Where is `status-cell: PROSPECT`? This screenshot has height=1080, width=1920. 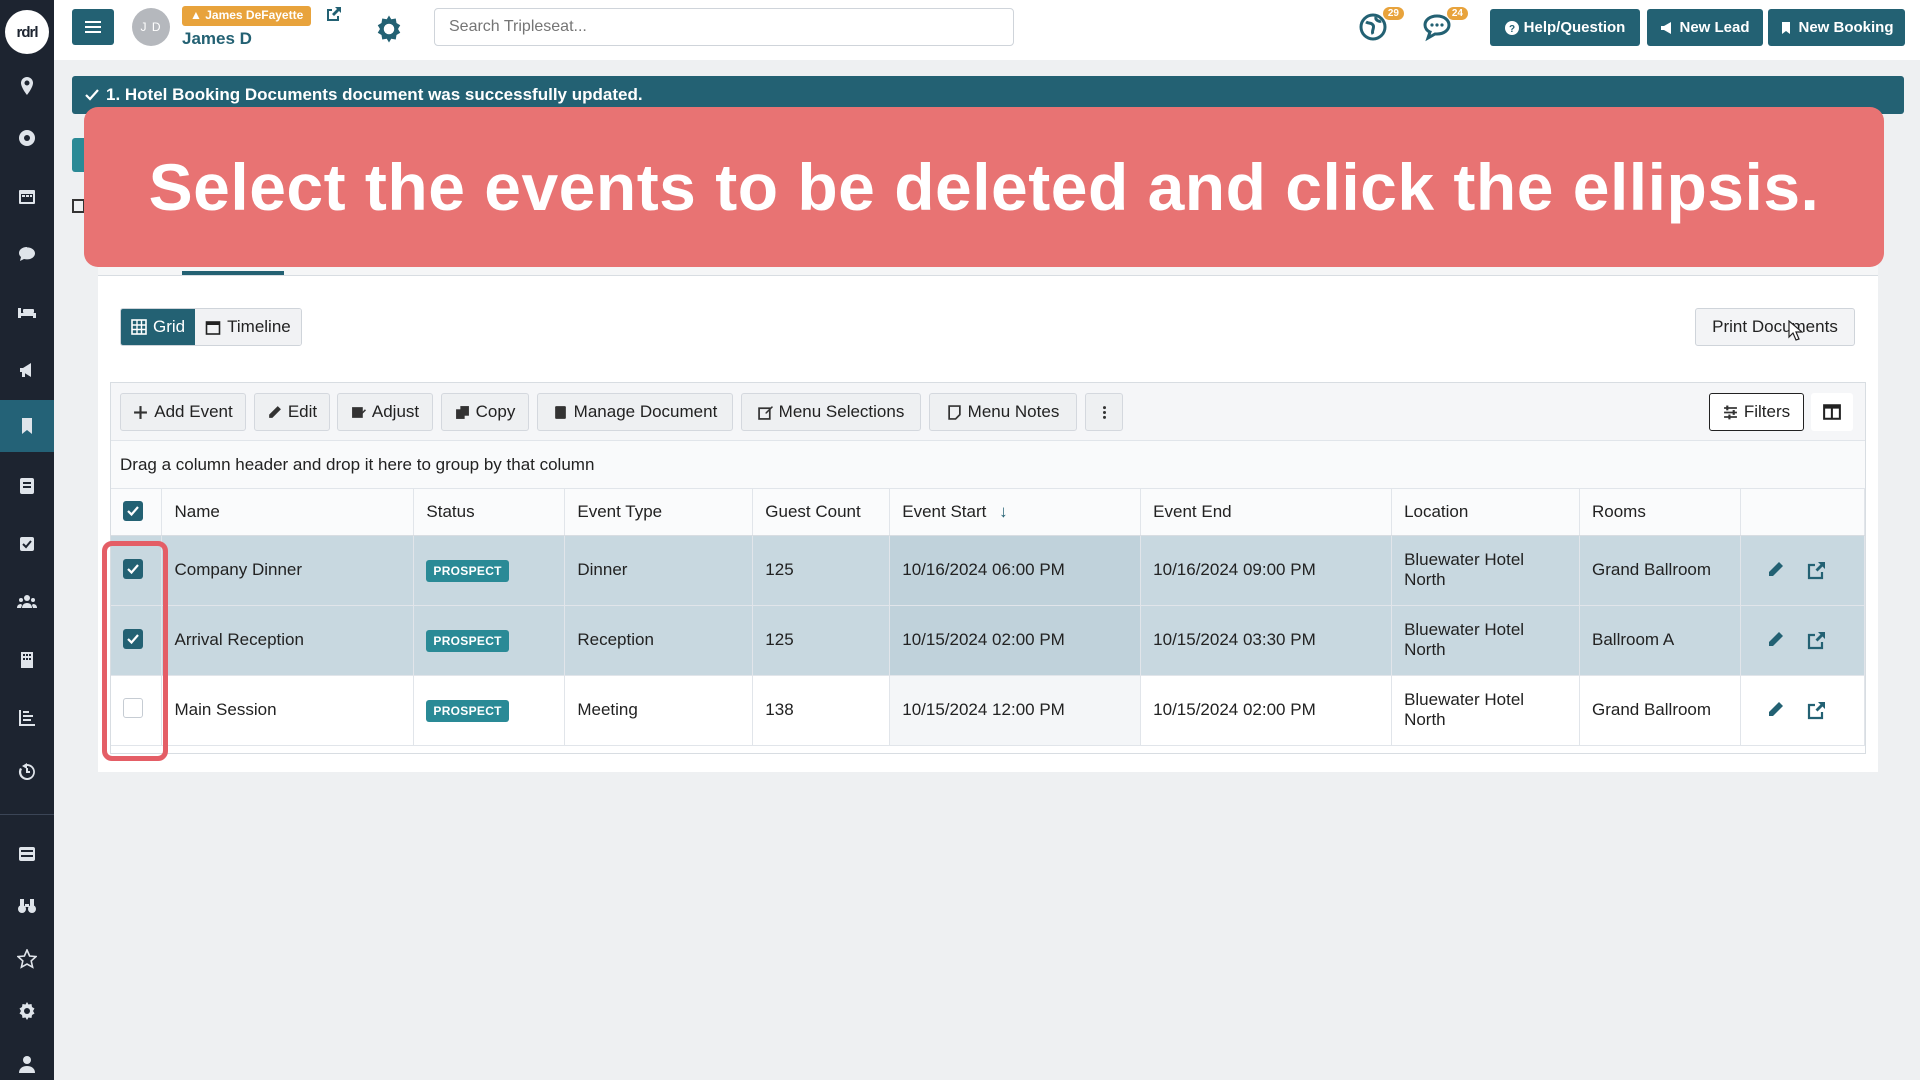 status-cell: PROSPECT is located at coordinates (489, 710).